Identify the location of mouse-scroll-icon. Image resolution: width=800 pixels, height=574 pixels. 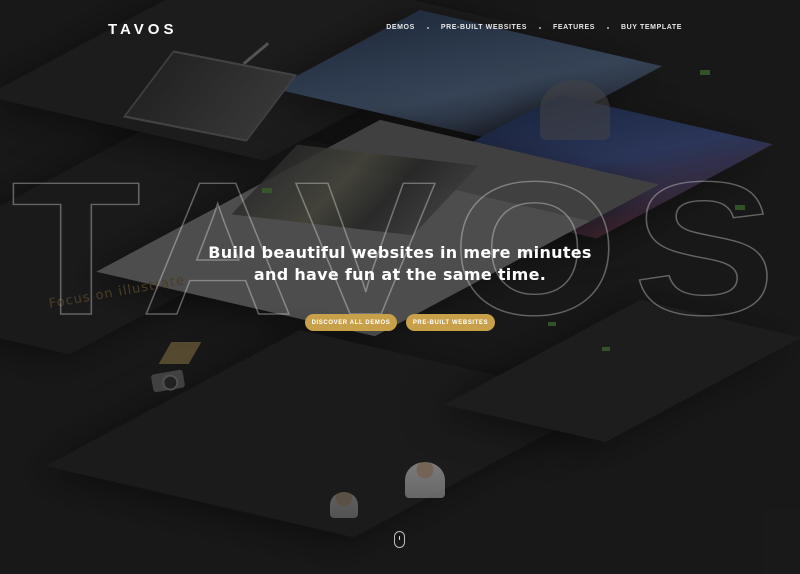
(399, 539).